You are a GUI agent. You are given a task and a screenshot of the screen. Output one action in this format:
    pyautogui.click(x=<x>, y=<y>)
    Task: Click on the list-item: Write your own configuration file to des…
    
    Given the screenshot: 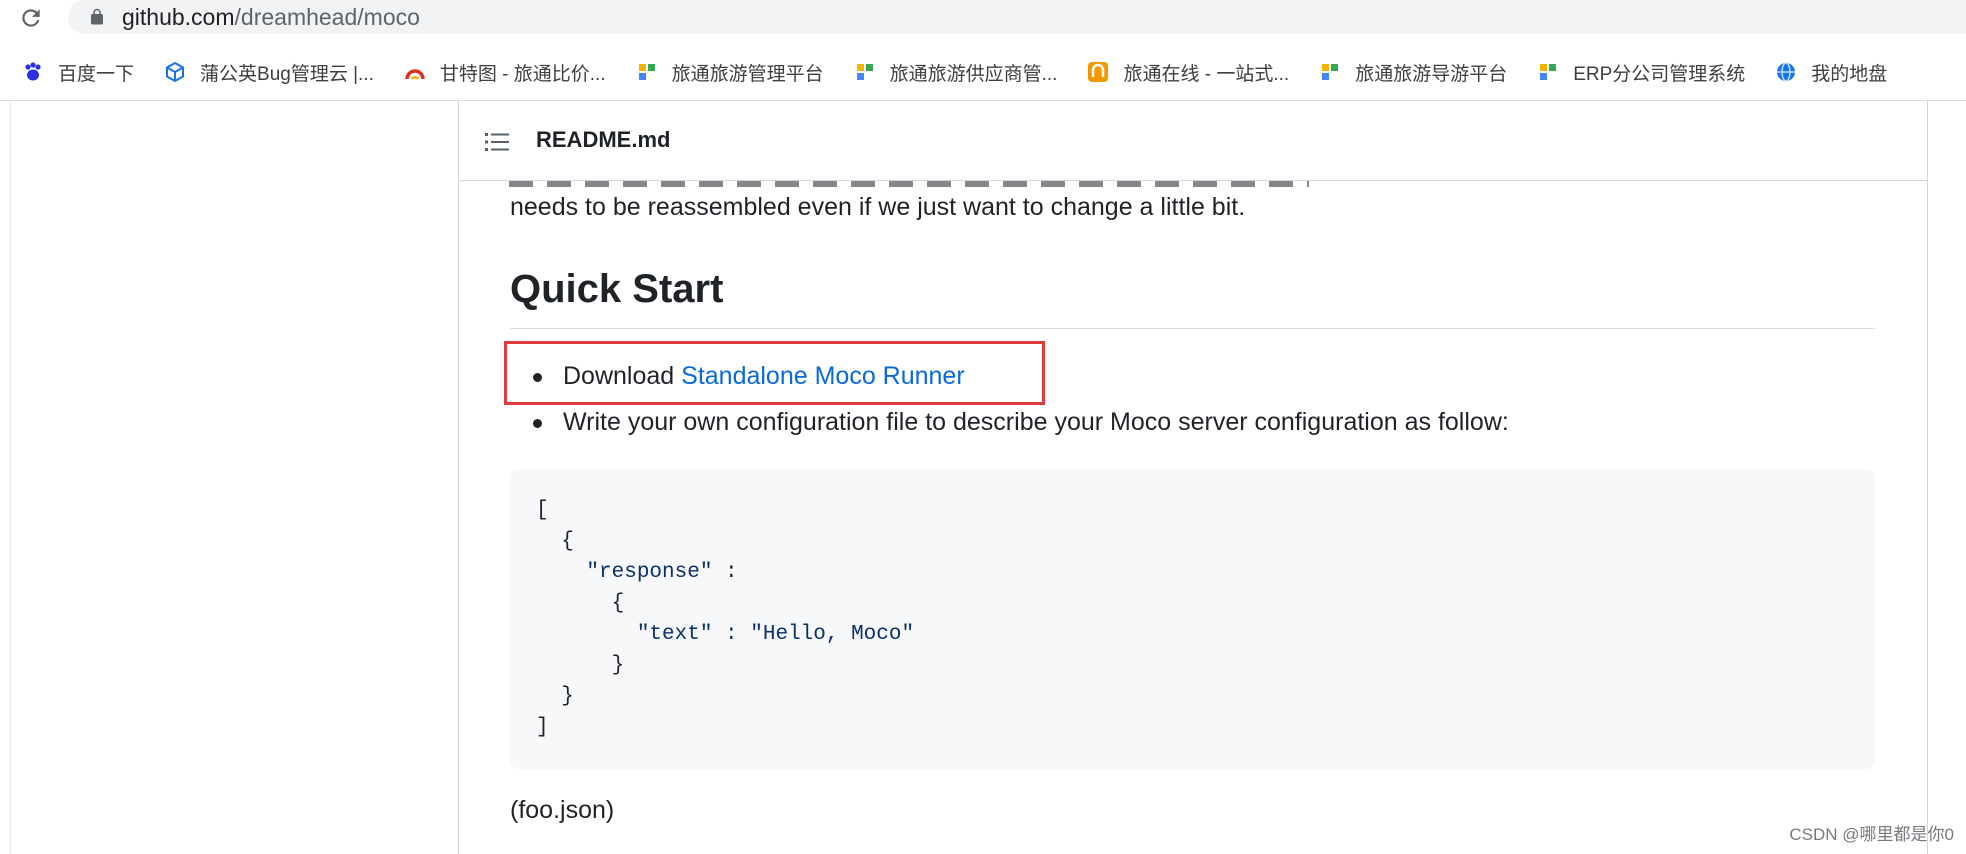 What is the action you would take?
    pyautogui.click(x=1009, y=422)
    